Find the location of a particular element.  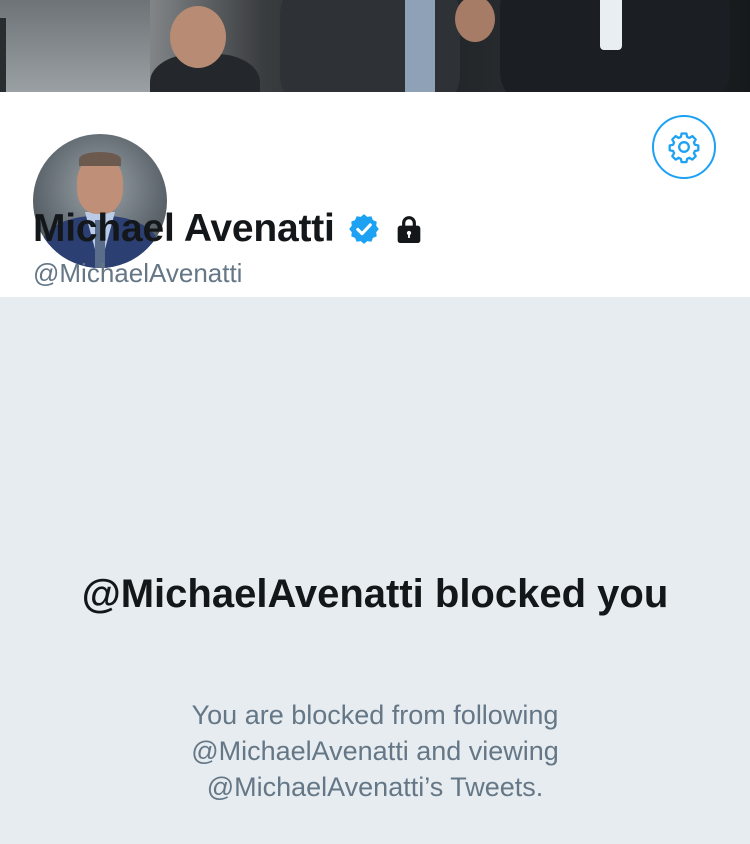

lock-icon is located at coordinates (409, 229).